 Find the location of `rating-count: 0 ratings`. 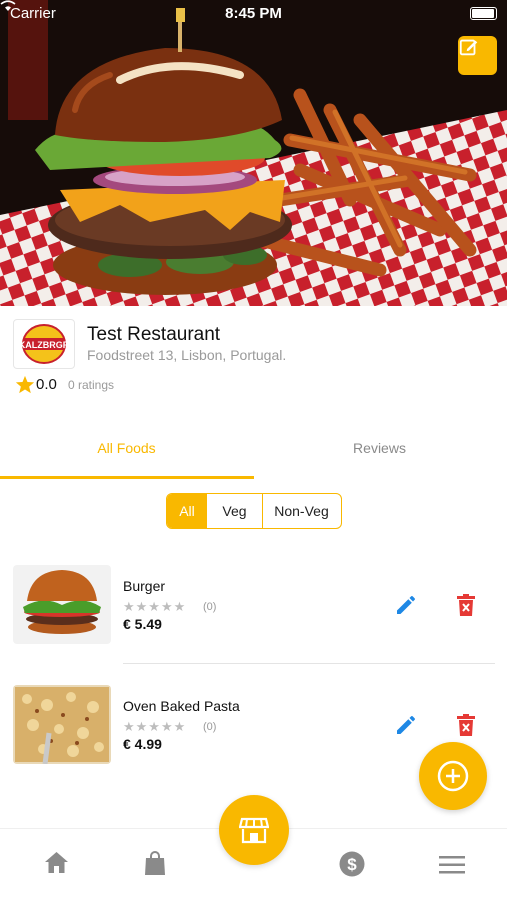

rating-count: 0 ratings is located at coordinates (91, 385).